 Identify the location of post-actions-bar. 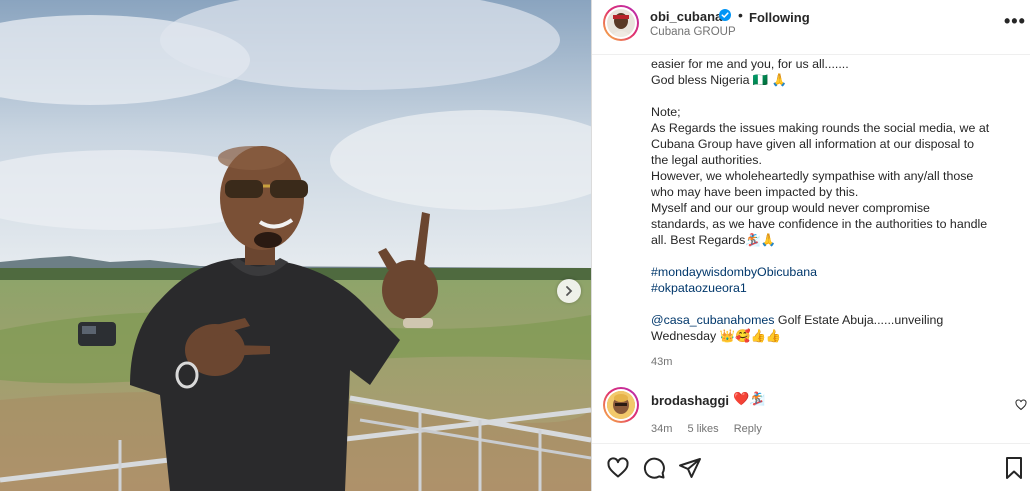
(811, 467).